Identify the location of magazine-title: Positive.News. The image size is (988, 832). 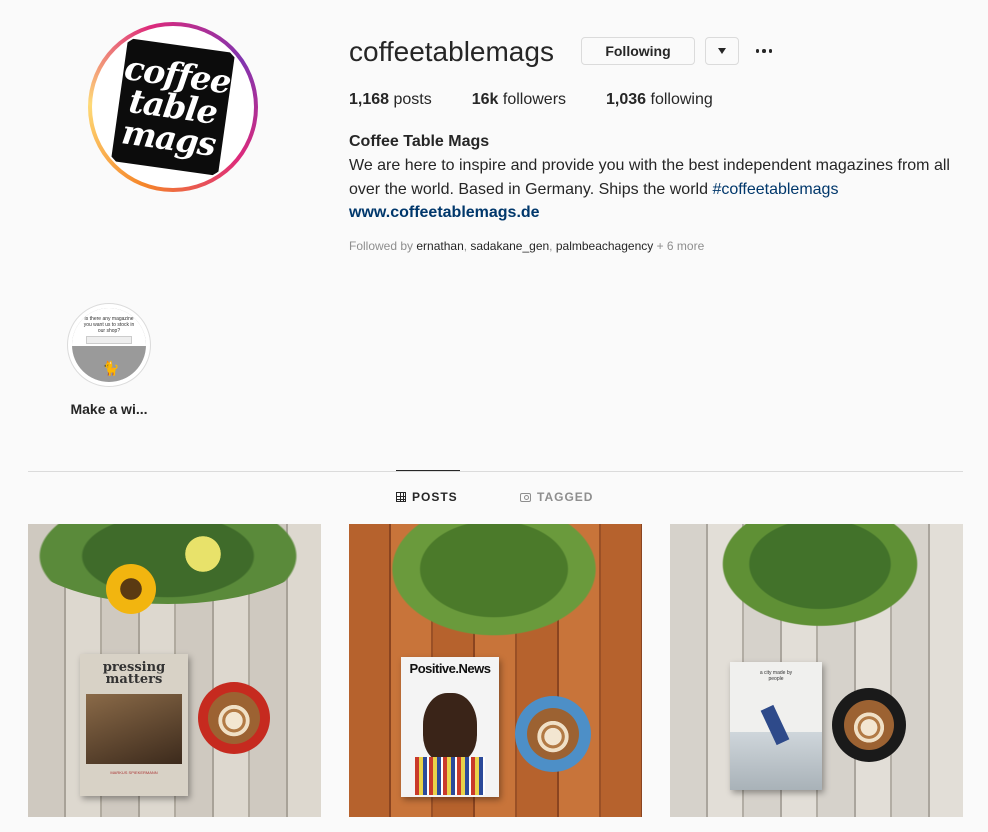
(450, 668).